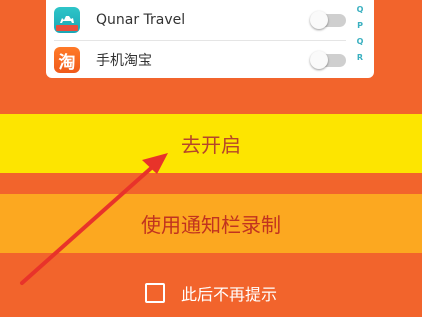 The image size is (422, 317). What do you see at coordinates (124, 61) in the screenshot?
I see `app-name-taobao: 手机淘宝` at bounding box center [124, 61].